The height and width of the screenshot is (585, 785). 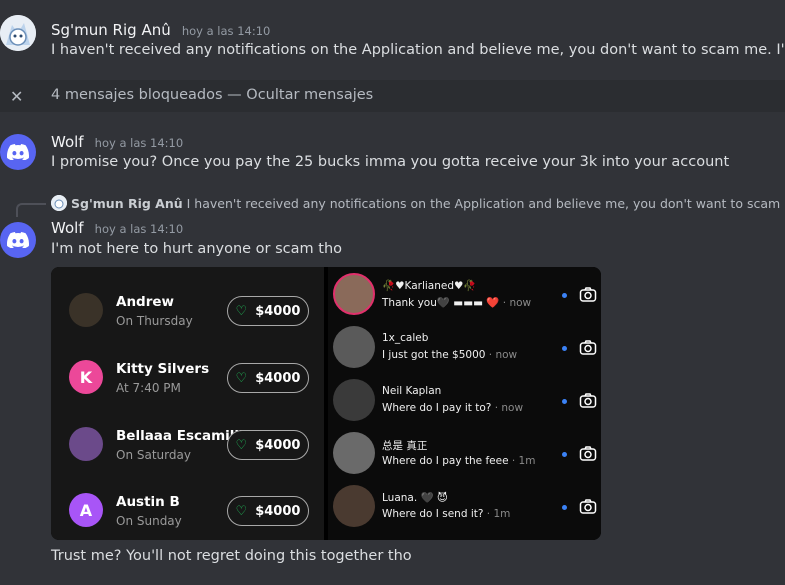 I want to click on payment-name: Andrew, so click(x=145, y=302).